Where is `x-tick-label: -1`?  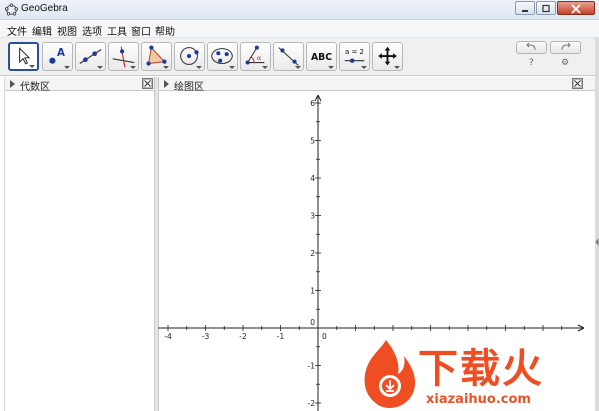 x-tick-label: -1 is located at coordinates (281, 336).